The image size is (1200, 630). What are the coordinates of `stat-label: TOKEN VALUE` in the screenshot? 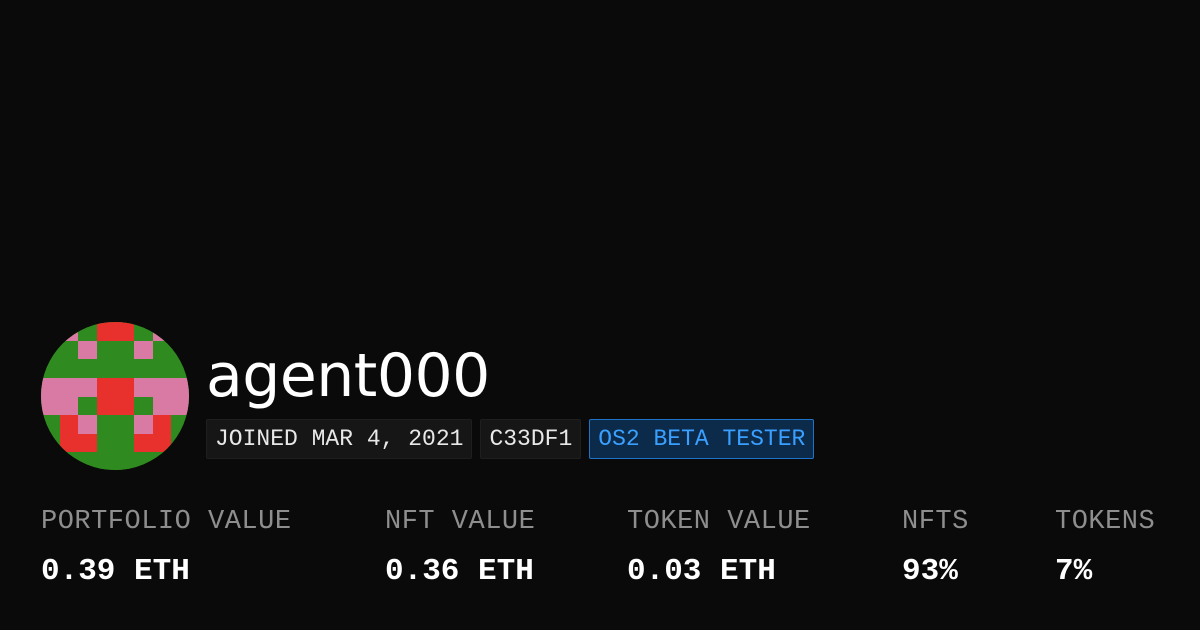 It's located at (719, 522).